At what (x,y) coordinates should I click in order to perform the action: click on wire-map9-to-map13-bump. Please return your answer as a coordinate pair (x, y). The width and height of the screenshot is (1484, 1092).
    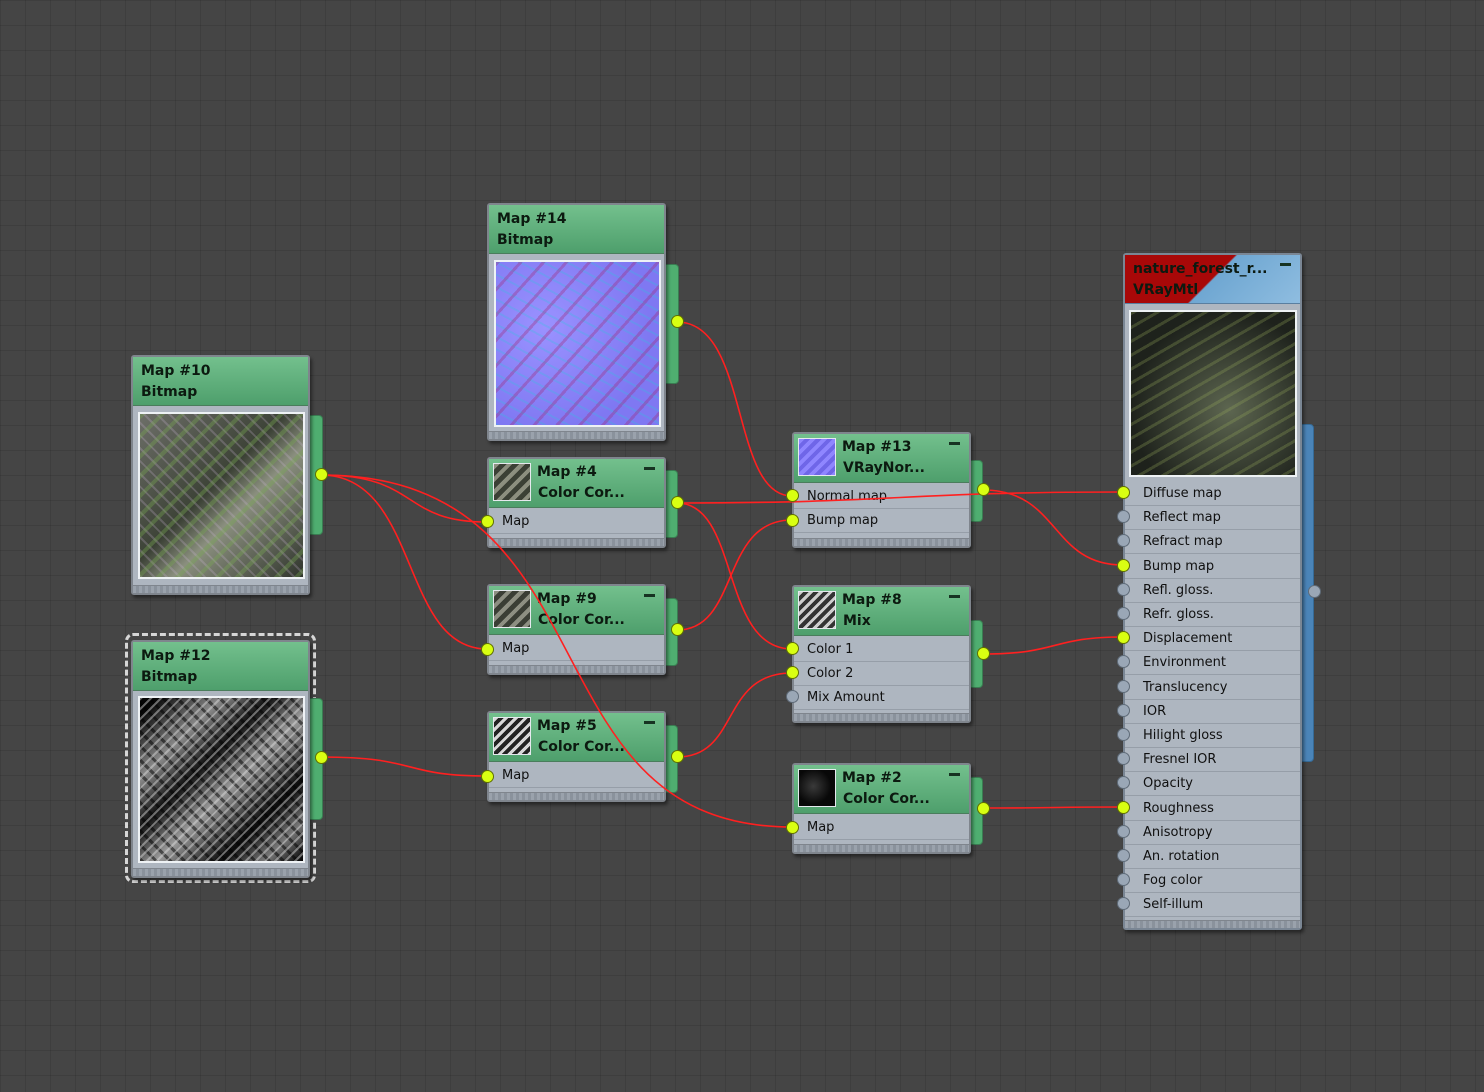
    Looking at the image, I should click on (734, 575).